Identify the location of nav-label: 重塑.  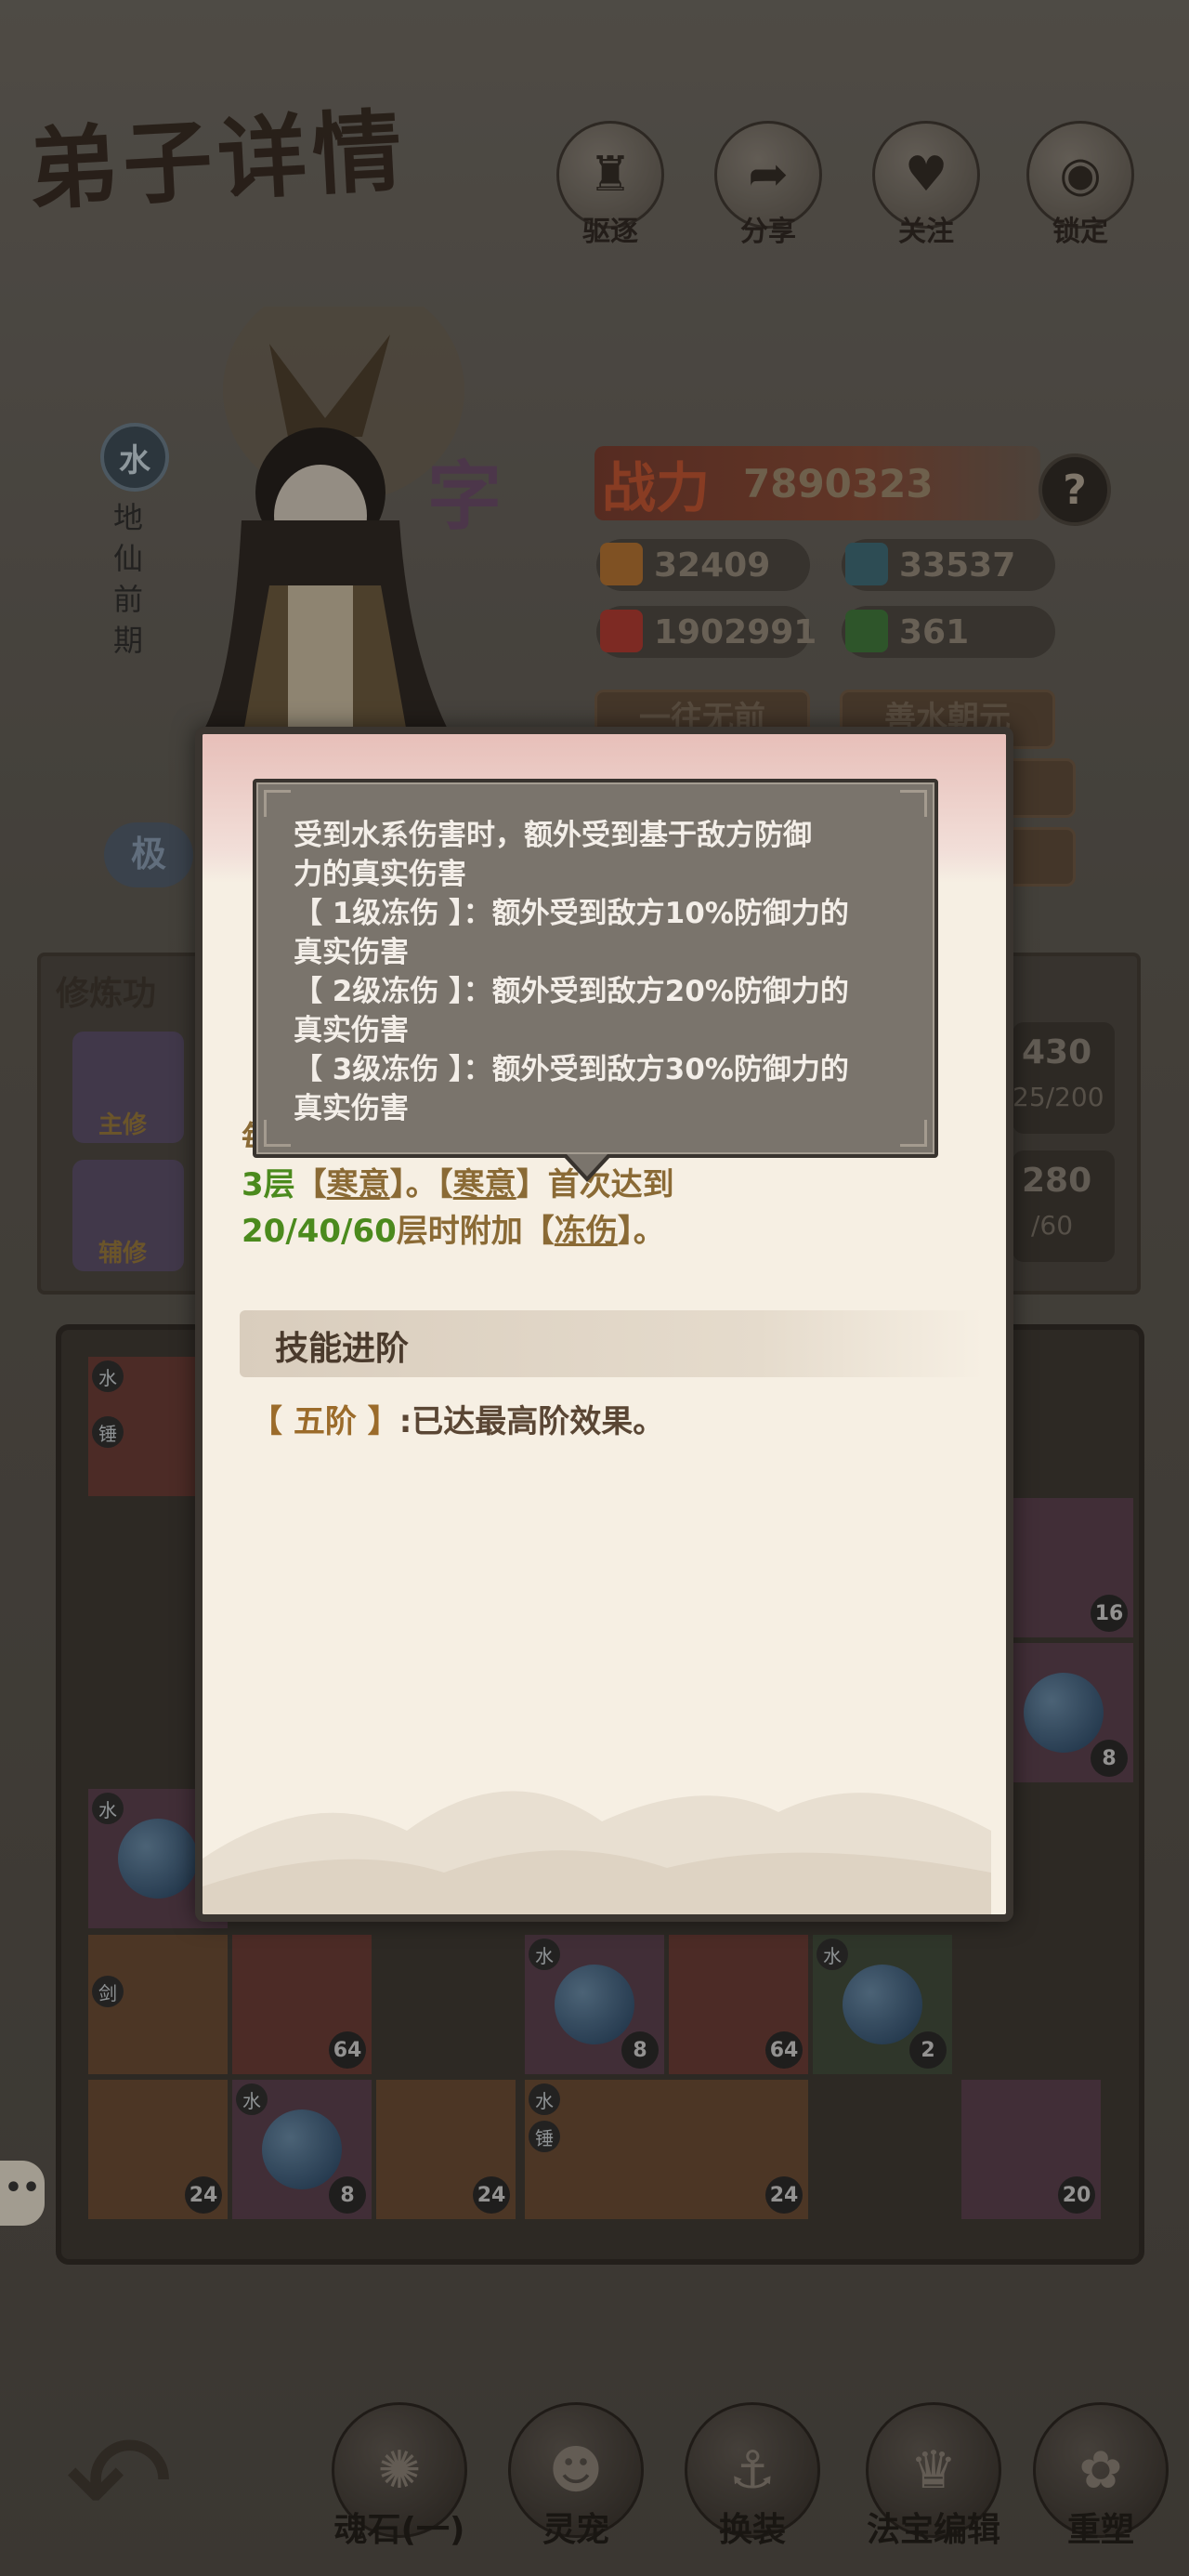
(1100, 2530).